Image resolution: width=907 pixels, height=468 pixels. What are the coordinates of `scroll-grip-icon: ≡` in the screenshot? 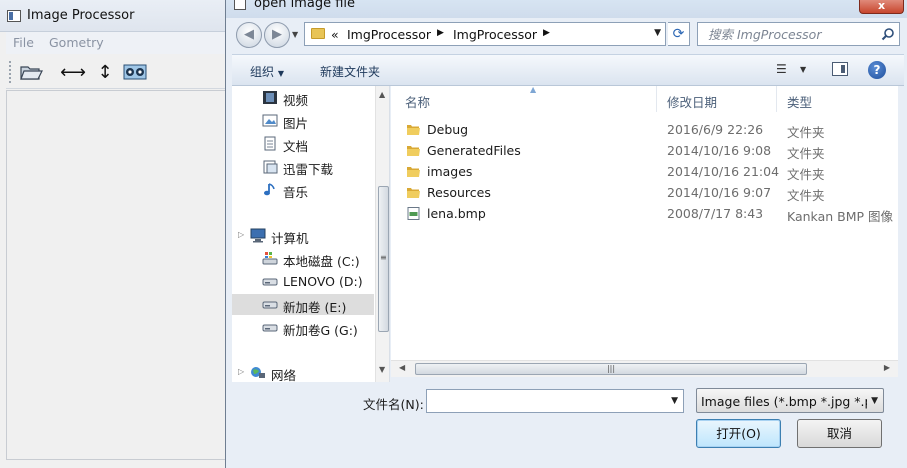 It's located at (383, 257).